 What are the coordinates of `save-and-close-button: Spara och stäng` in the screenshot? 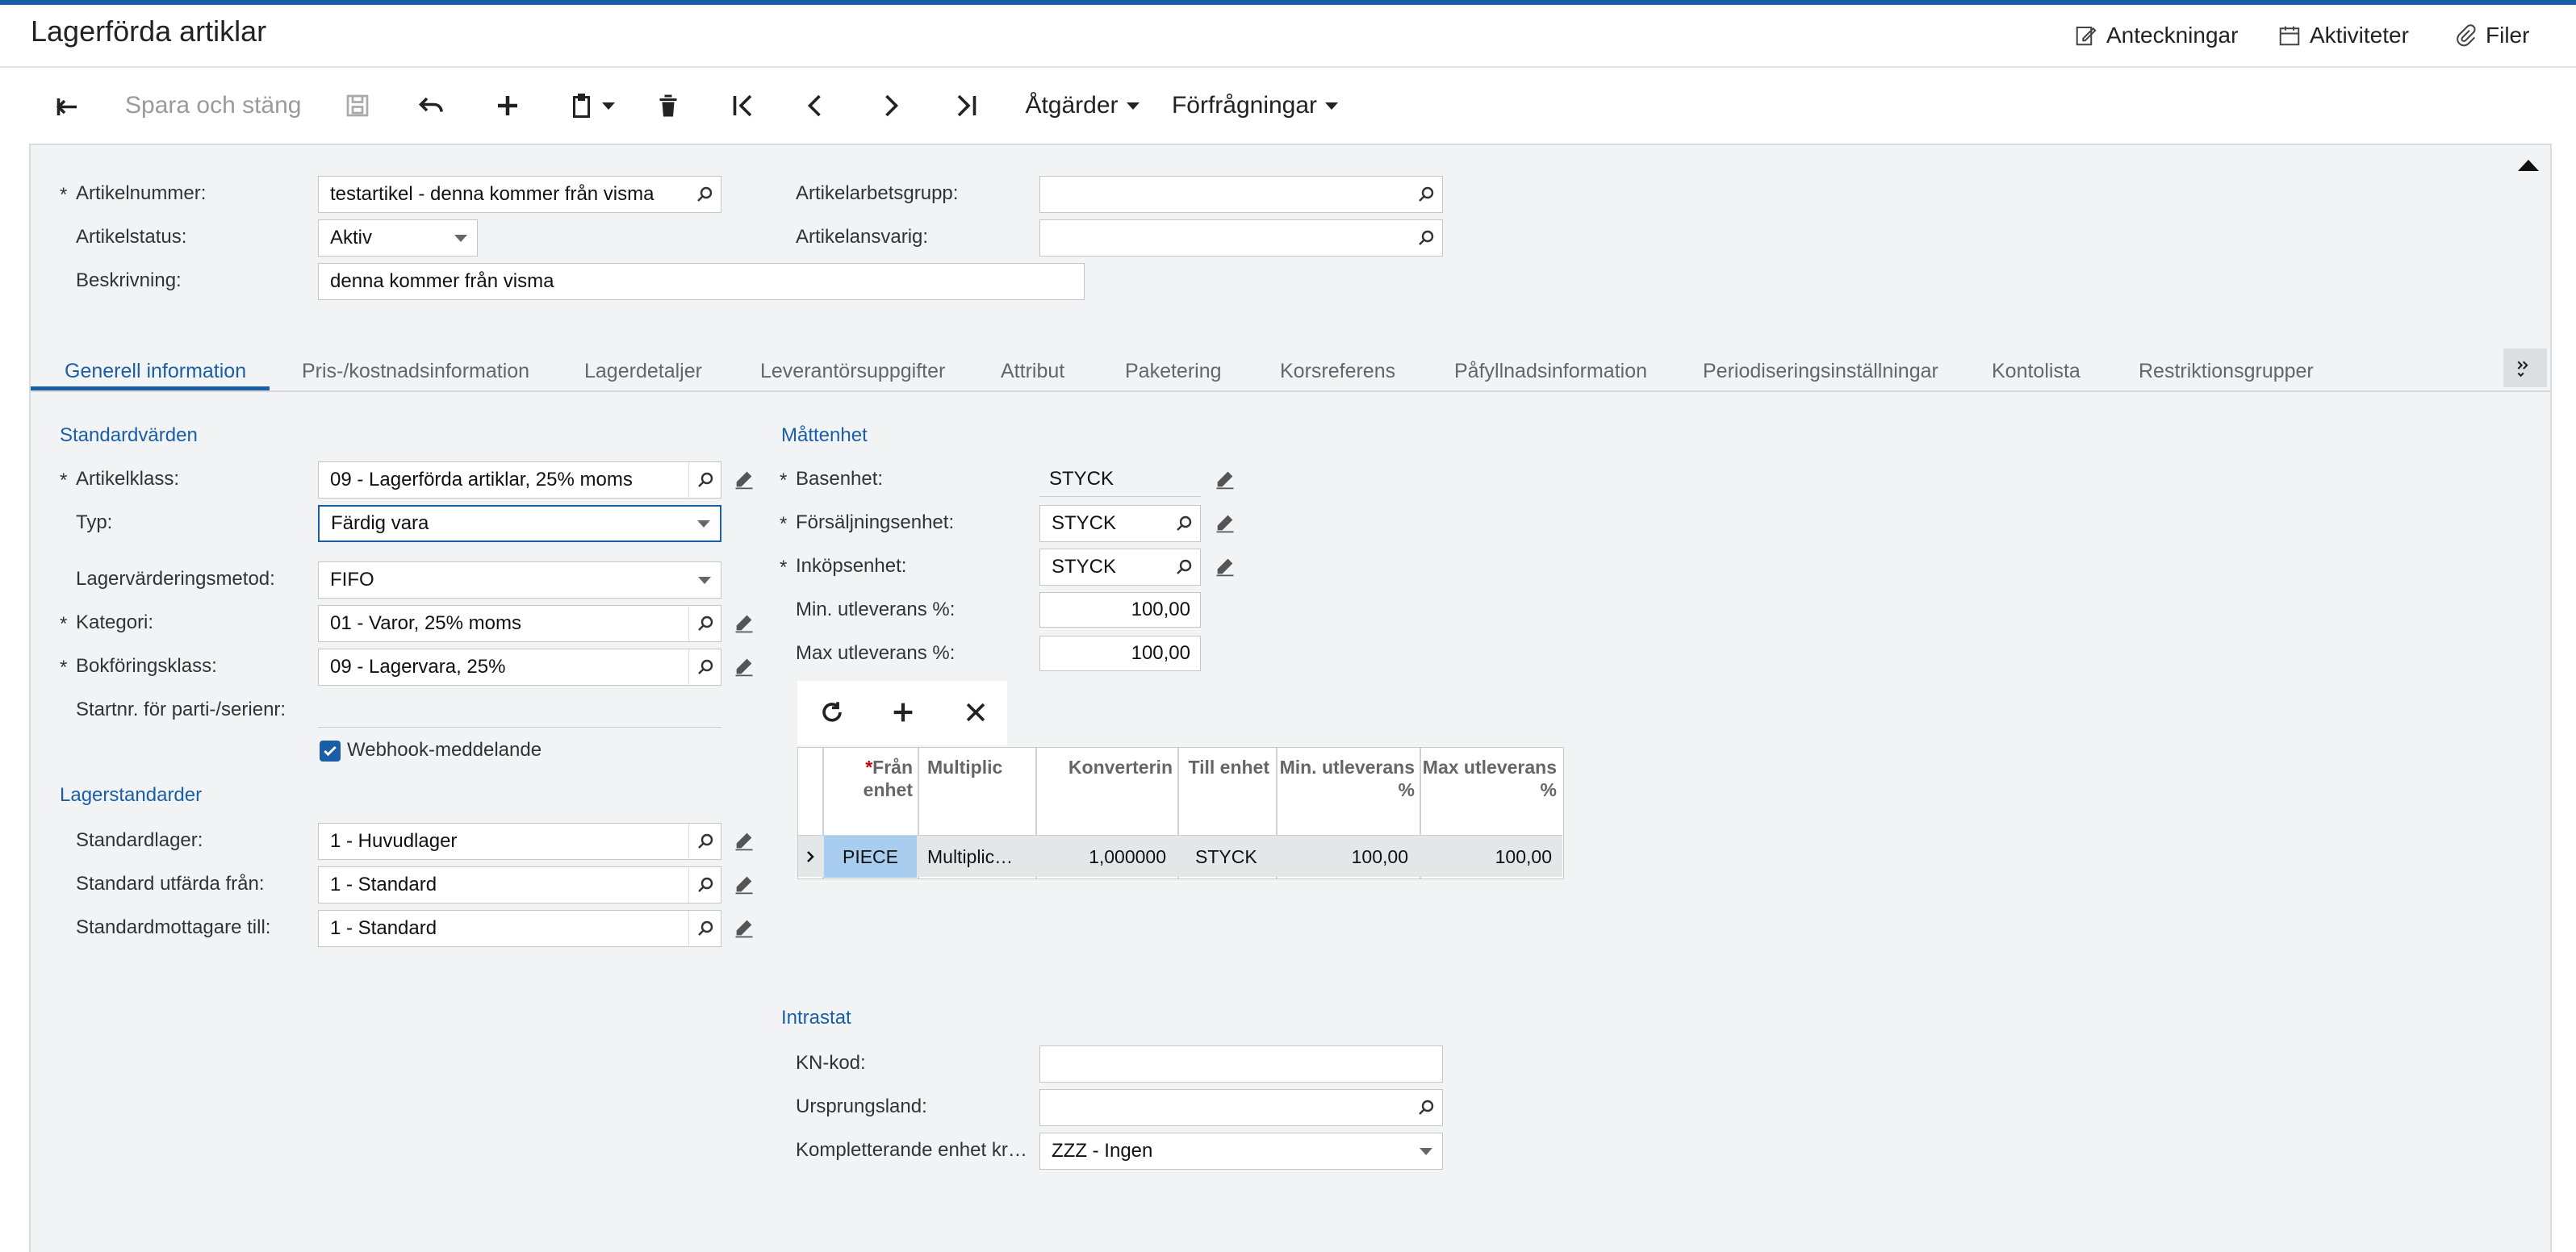 It's located at (214, 105).